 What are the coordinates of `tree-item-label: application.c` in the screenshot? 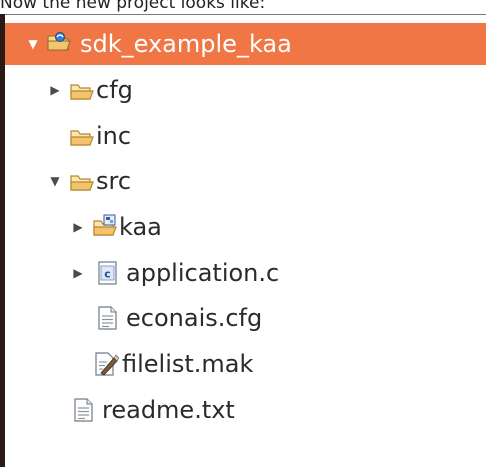 It's located at (203, 273).